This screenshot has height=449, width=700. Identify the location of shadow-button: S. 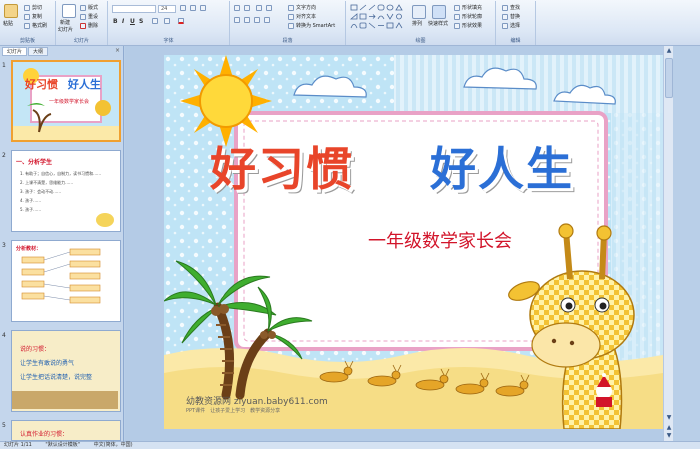
(141, 21).